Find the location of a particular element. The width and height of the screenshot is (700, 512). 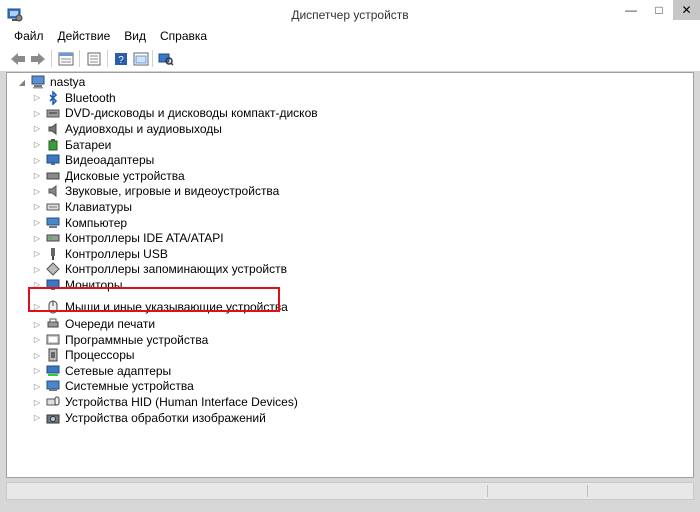

tree-item-label: Дисковые устройства is located at coordinates (125, 175).